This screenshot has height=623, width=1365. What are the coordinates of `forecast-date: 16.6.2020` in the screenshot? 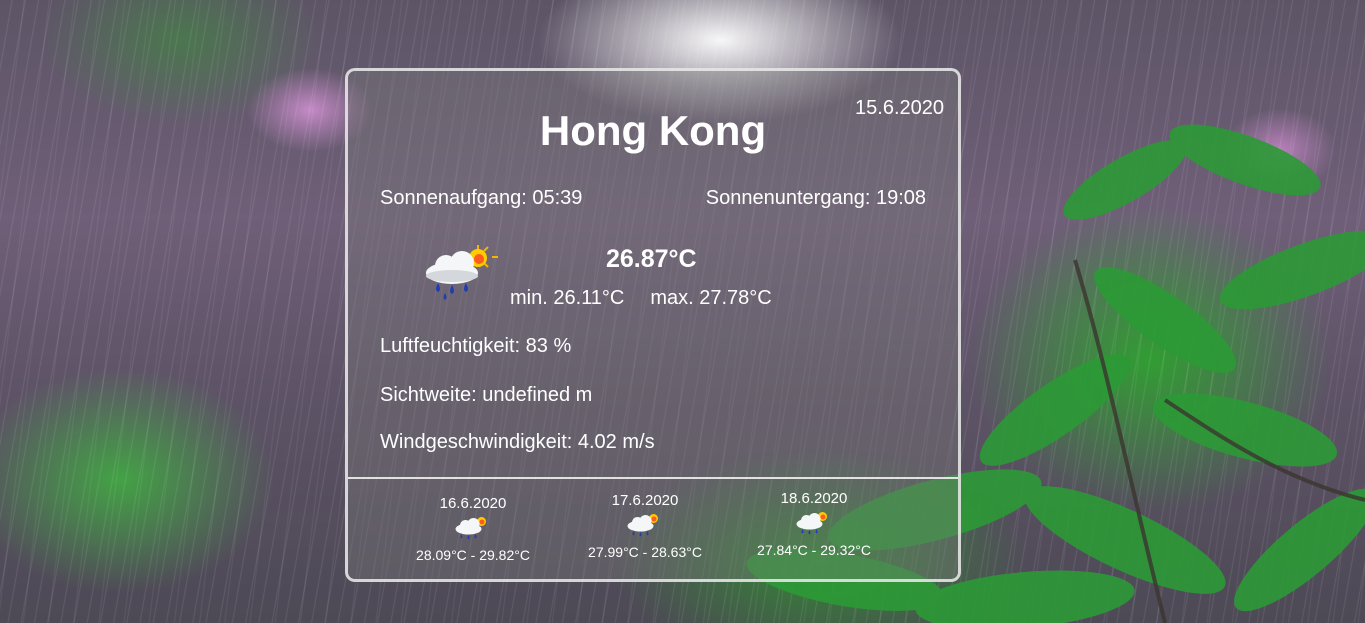 It's located at (473, 503).